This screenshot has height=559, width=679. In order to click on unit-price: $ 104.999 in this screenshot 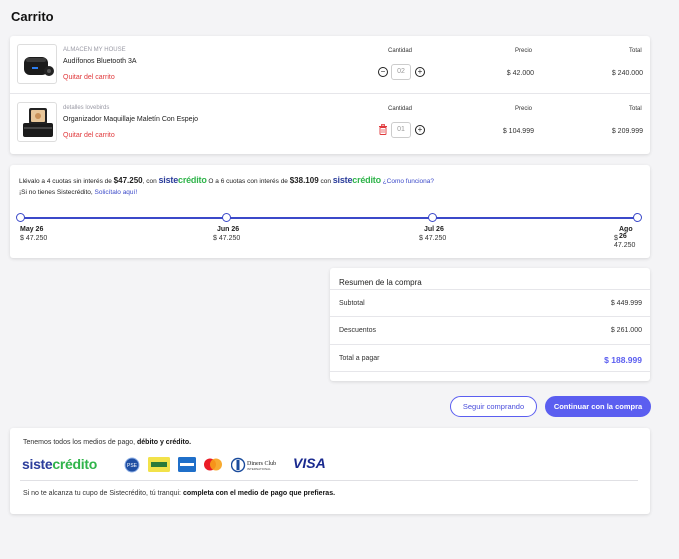, I will do `click(518, 131)`.